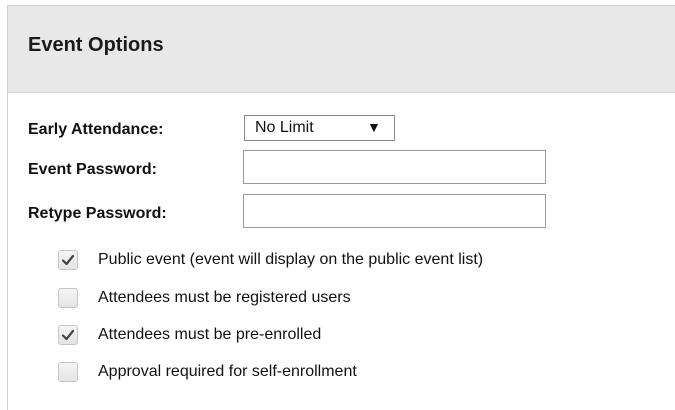 The height and width of the screenshot is (410, 675). I want to click on approval-required-checkbox, so click(68, 372).